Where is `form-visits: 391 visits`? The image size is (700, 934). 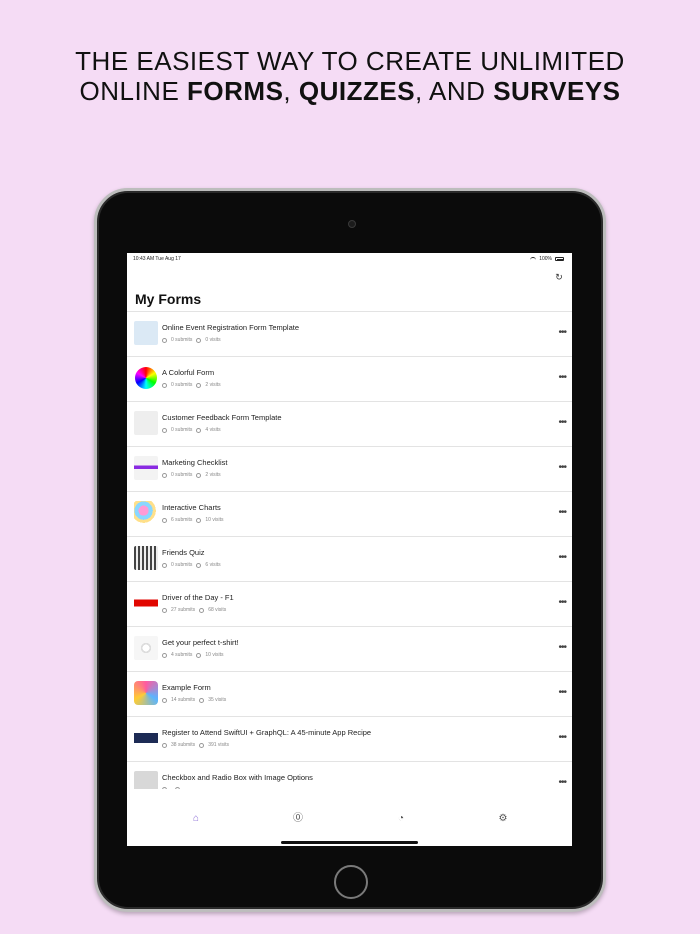
form-visits: 391 visits is located at coordinates (219, 745).